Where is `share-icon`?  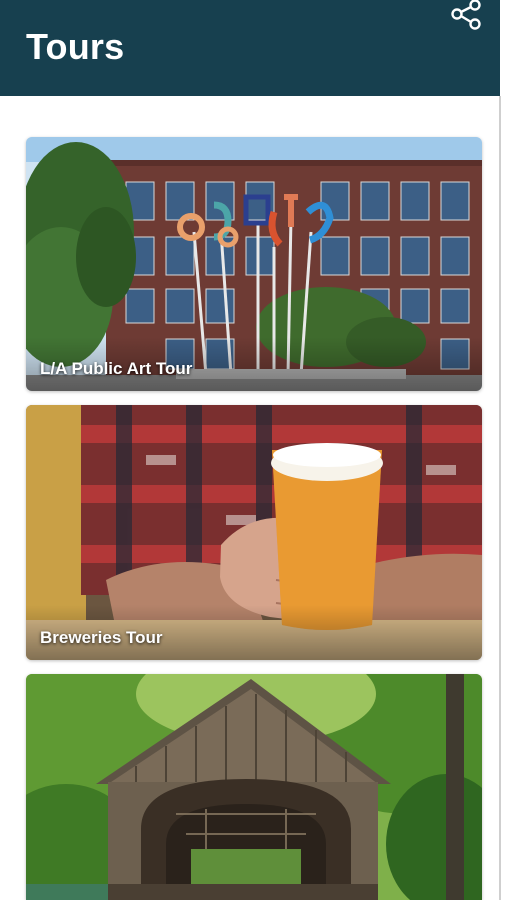 share-icon is located at coordinates (466, 15).